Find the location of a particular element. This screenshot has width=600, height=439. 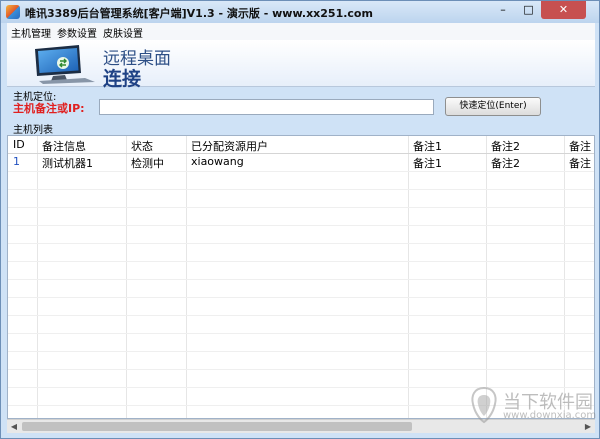

banner: 远程桌面 连接 is located at coordinates (301, 65).